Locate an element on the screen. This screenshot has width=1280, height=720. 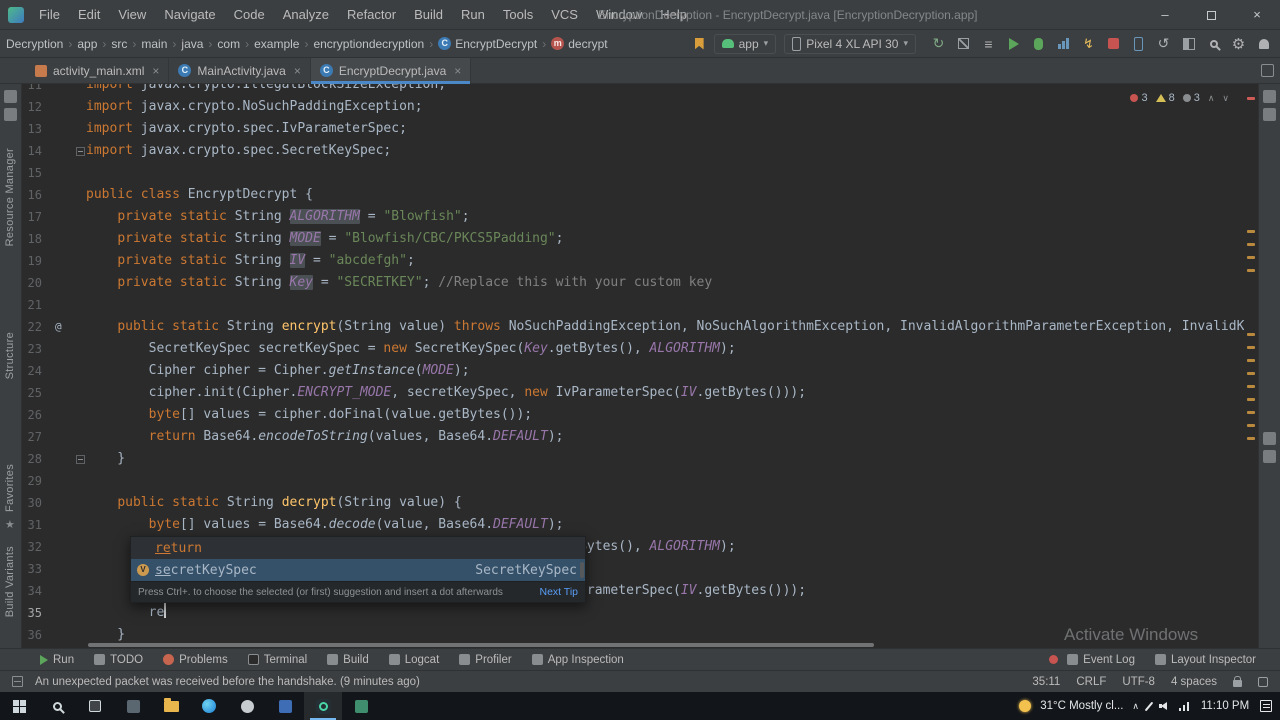
menu-edit: Edit is located at coordinates (89, 15).